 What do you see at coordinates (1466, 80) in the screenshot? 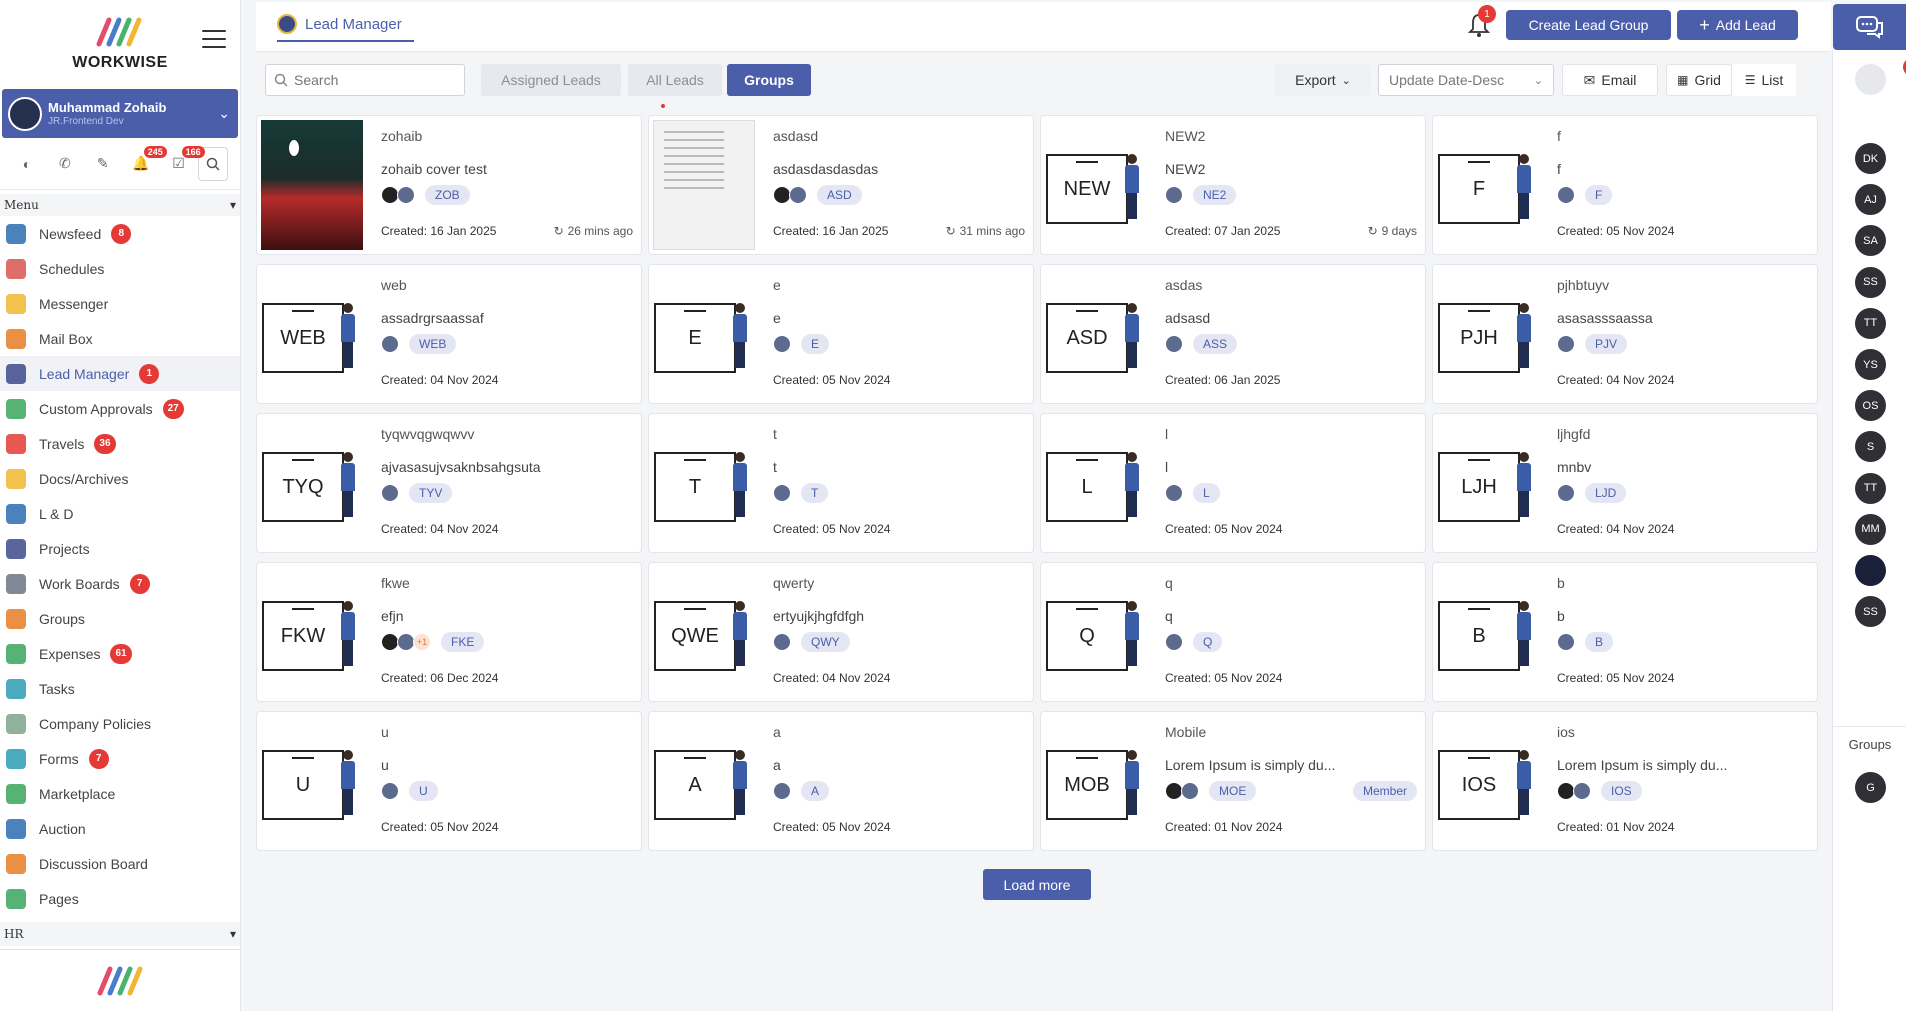
I see `sort-select: Update Date-Desc ⌄` at bounding box center [1466, 80].